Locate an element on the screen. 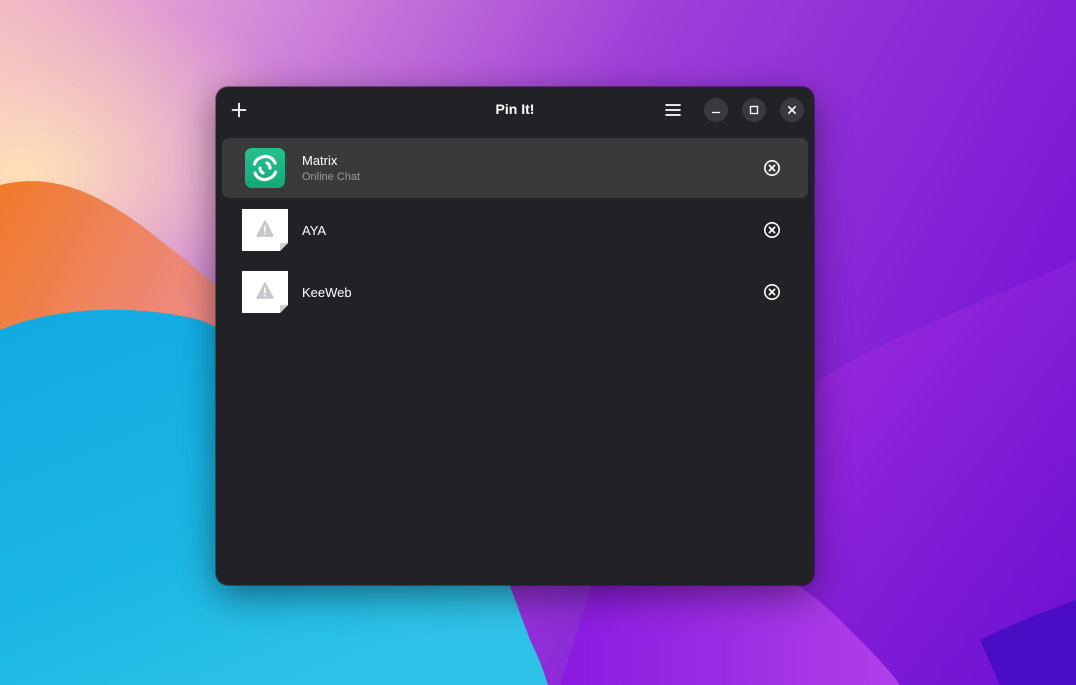  list-item-title: AYA is located at coordinates (314, 230).